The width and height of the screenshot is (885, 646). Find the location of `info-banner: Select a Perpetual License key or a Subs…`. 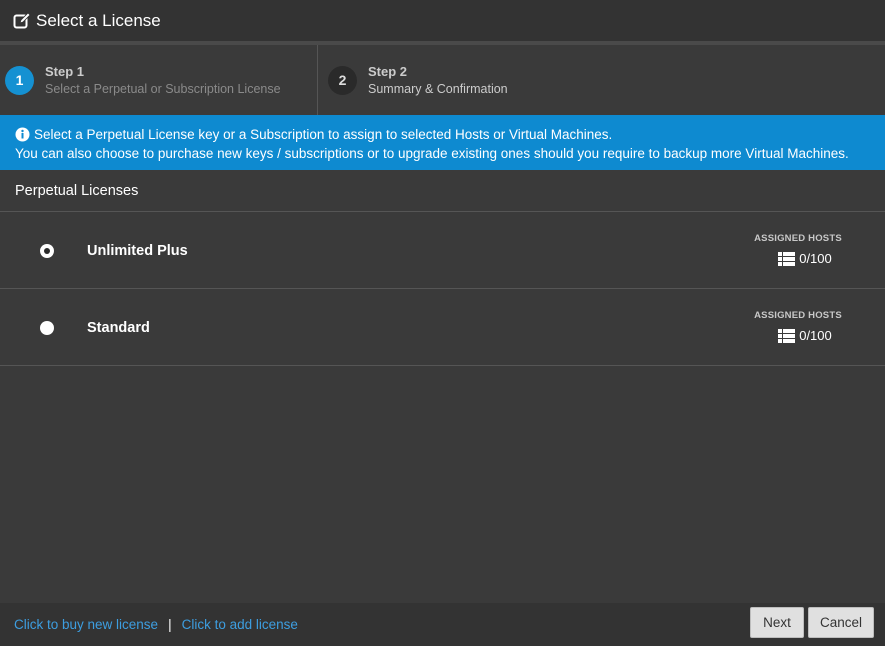

info-banner: Select a Perpetual License key or a Subs… is located at coordinates (442, 142).